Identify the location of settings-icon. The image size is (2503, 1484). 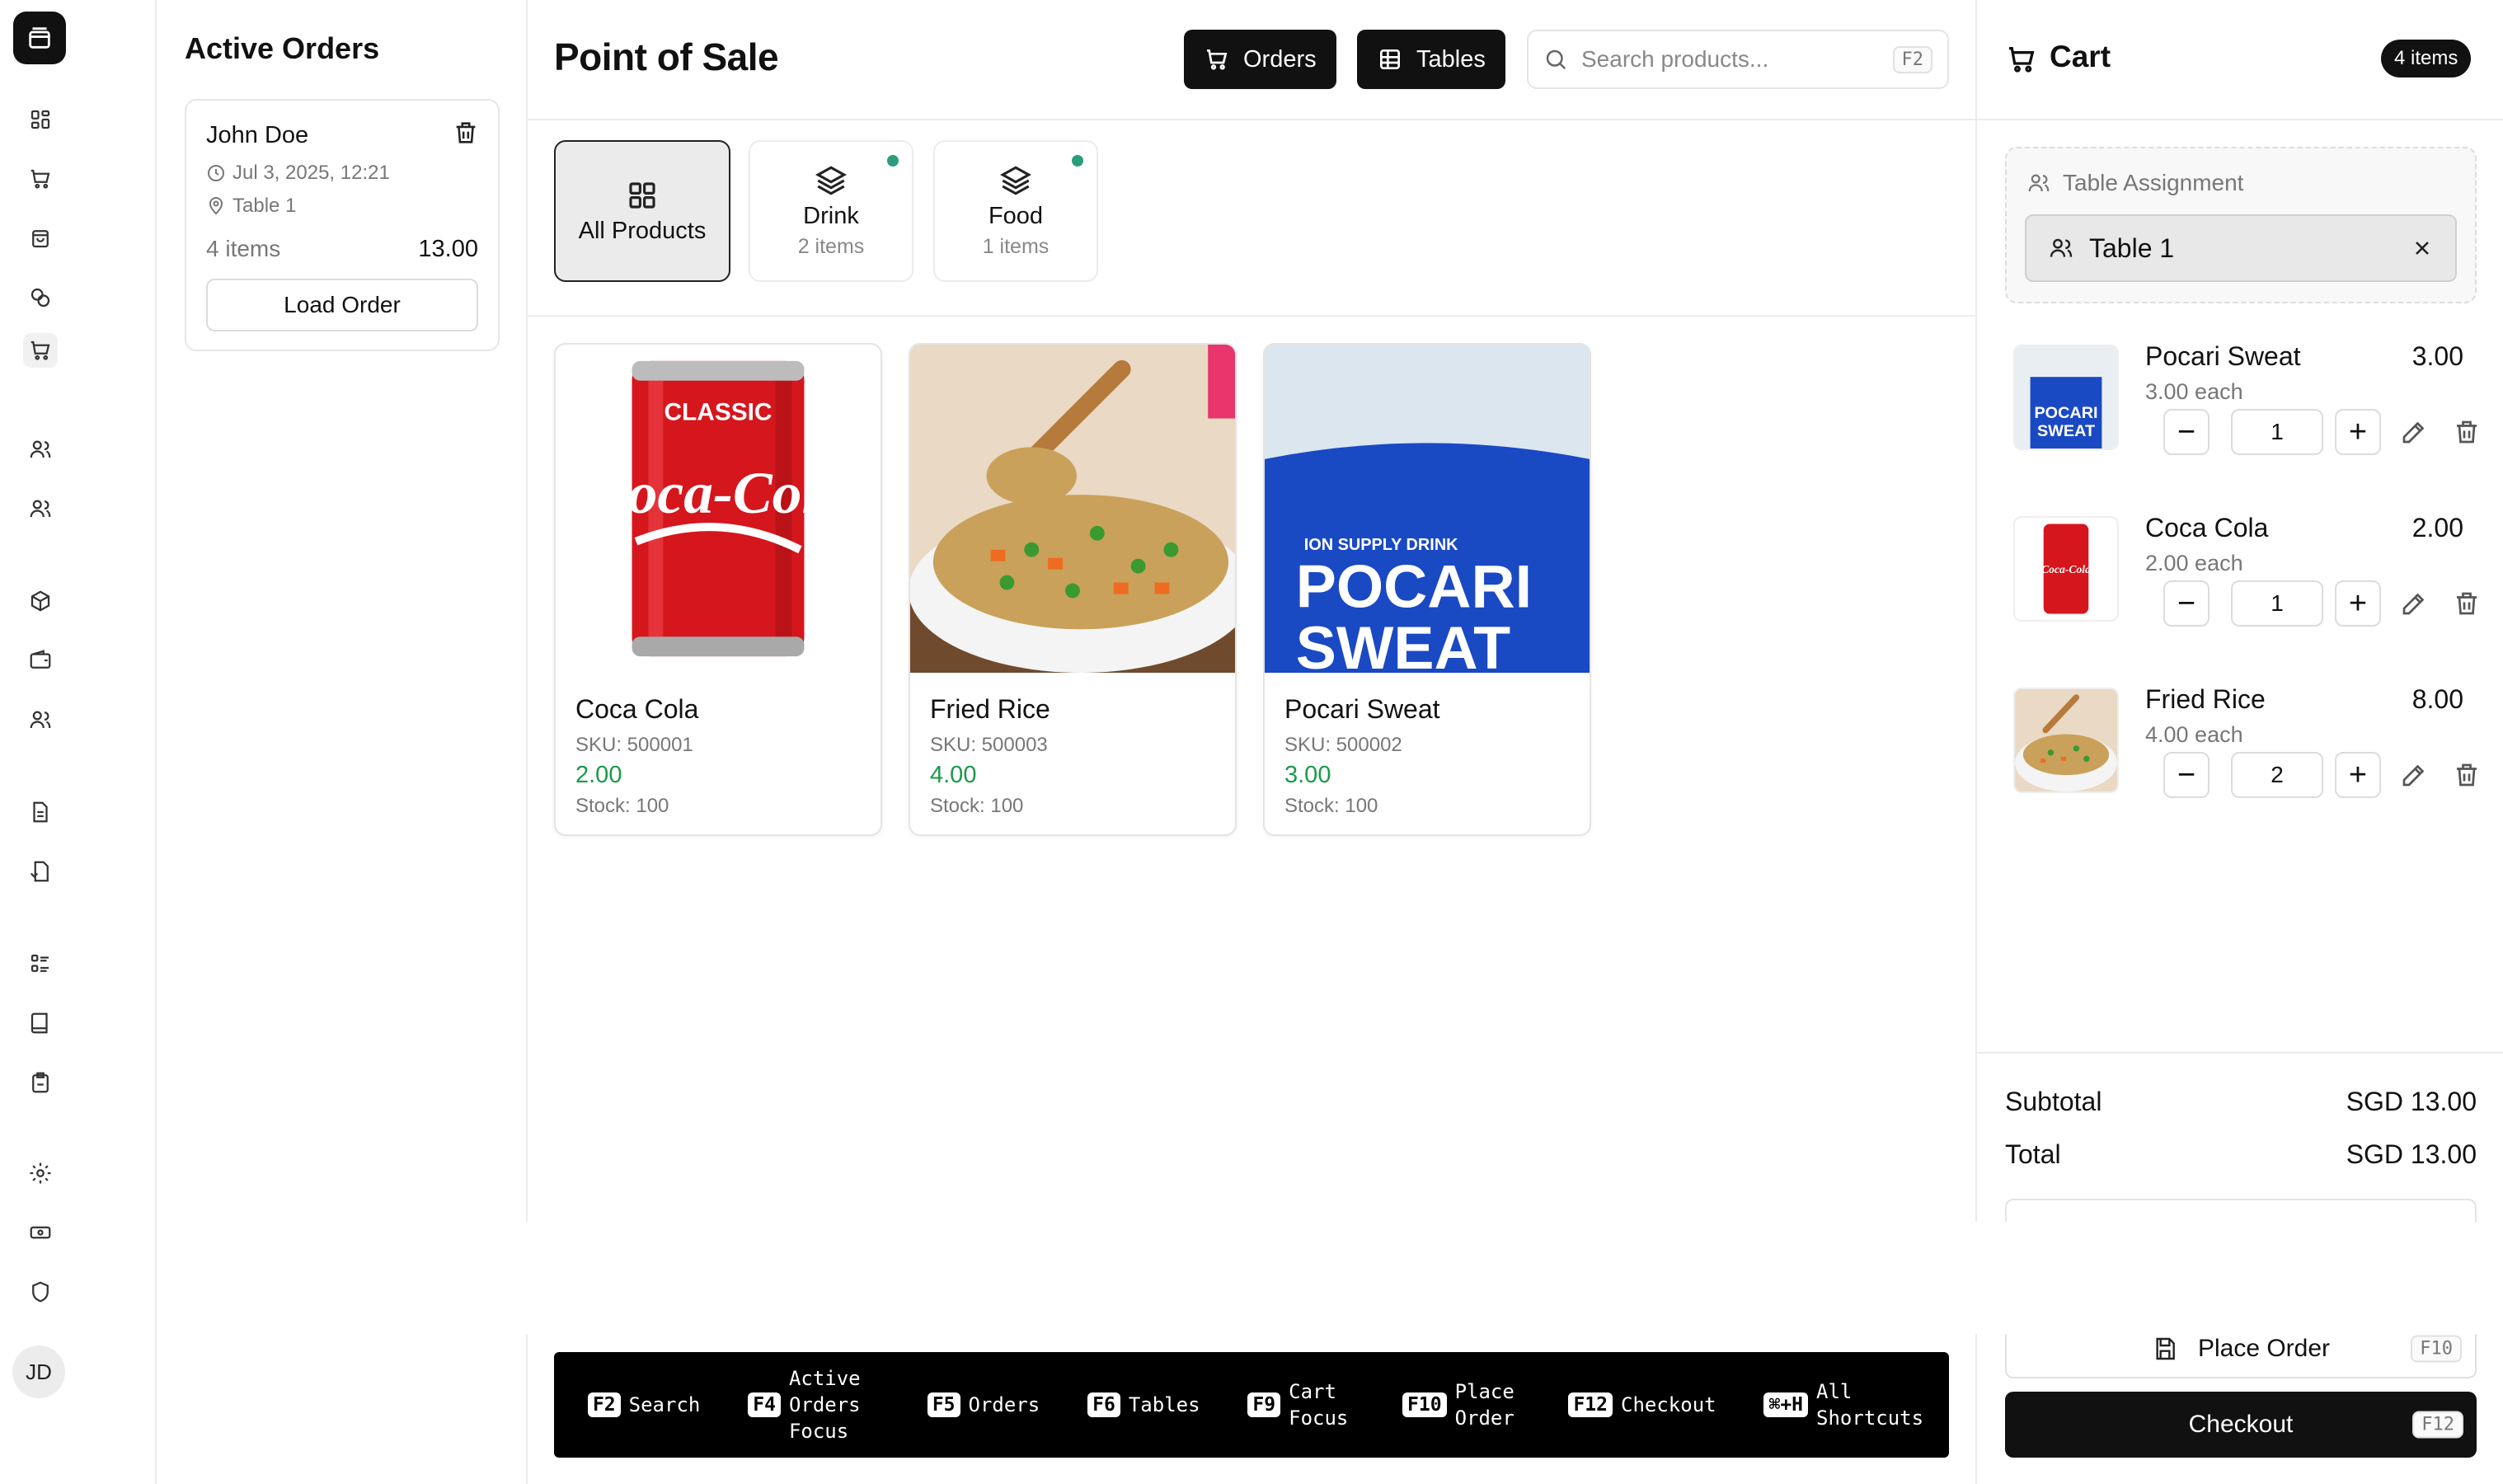
(40, 1173).